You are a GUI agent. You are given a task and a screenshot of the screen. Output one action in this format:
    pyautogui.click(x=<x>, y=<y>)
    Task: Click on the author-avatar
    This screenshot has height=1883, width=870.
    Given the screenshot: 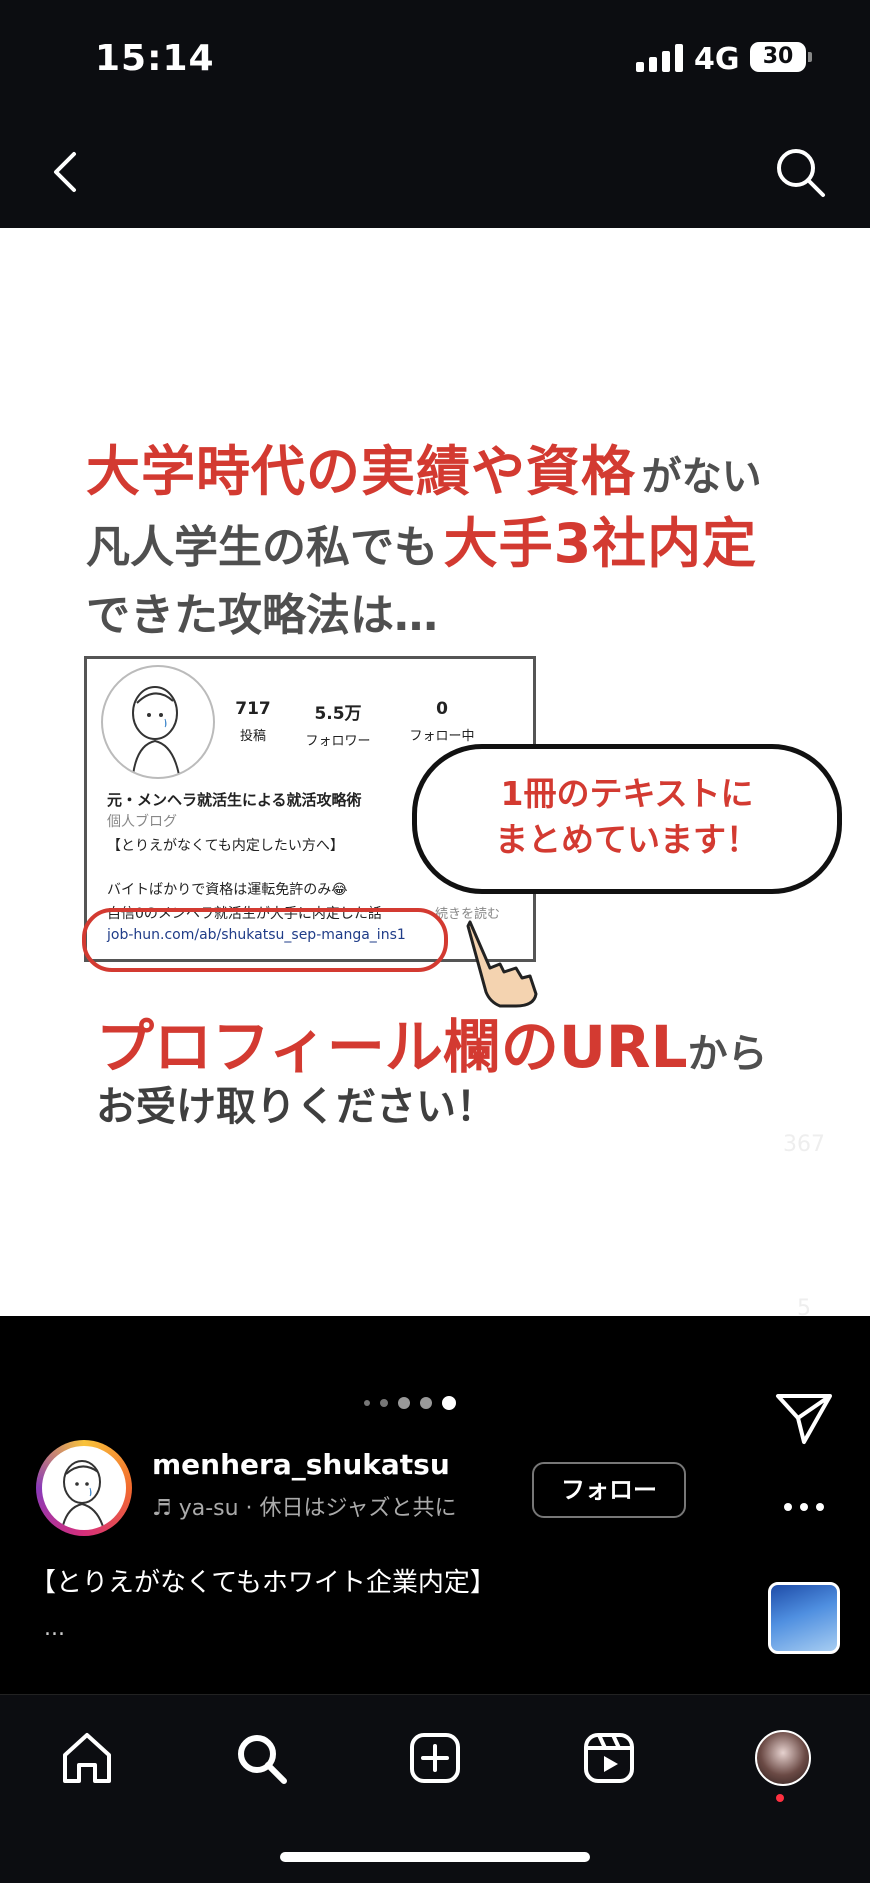 What is the action you would take?
    pyautogui.click(x=84, y=1488)
    